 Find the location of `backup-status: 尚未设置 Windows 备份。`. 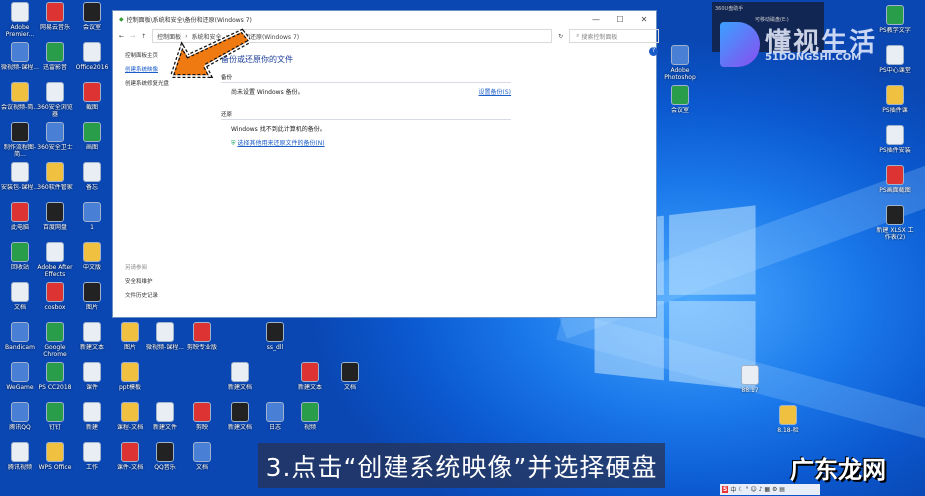

backup-status: 尚未设置 Windows 备份。 is located at coordinates (267, 92).